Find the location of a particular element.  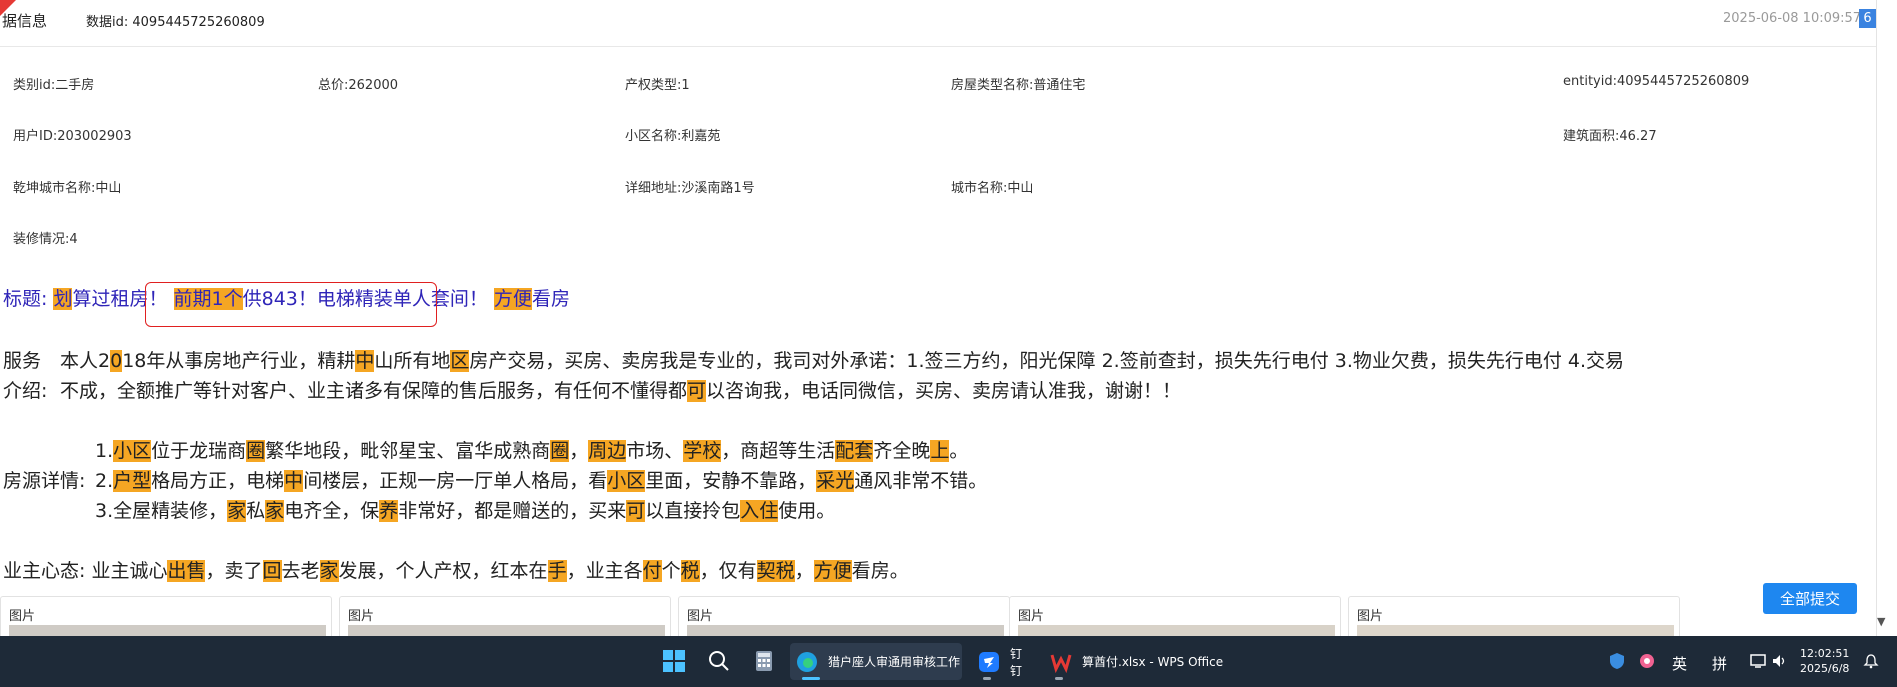

text-segment: 电齐全，保 is located at coordinates (332, 511).